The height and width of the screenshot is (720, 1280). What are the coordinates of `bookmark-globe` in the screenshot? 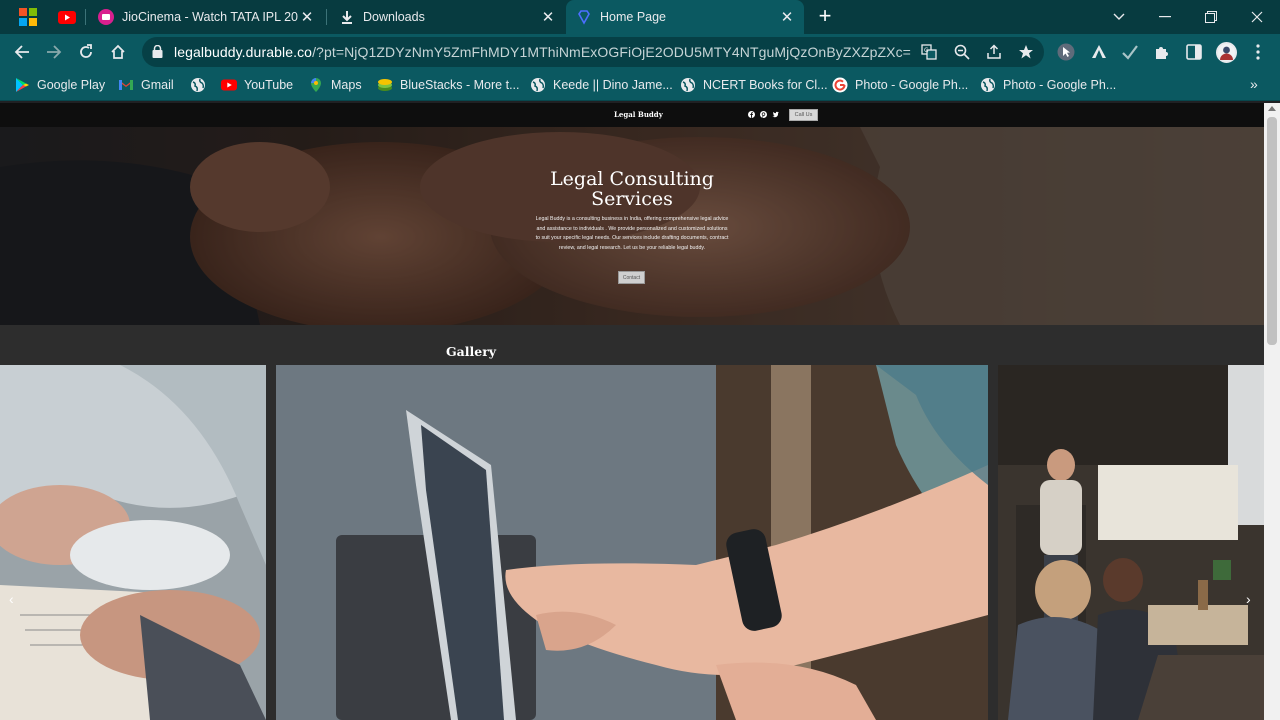 It's located at (201, 85).